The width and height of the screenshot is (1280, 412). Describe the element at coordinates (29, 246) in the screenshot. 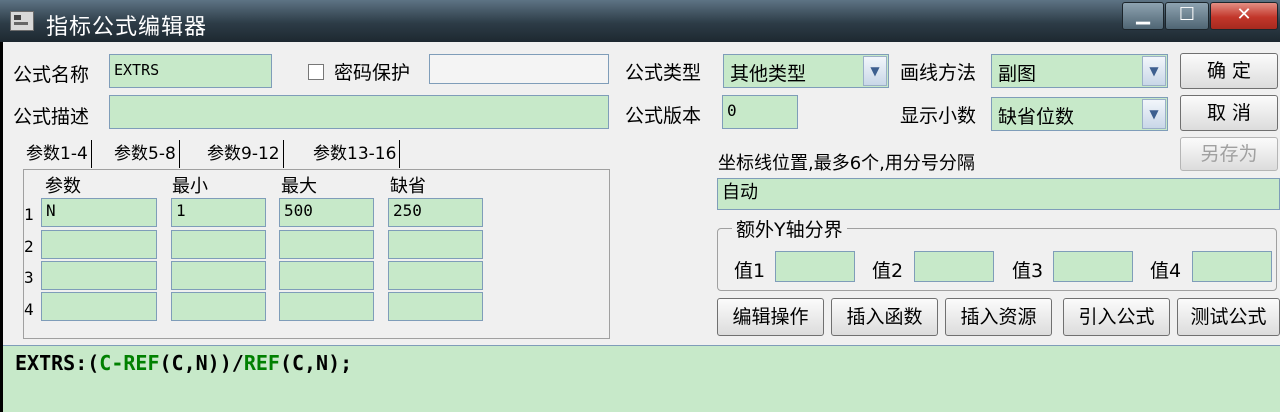

I see `row-number: 2` at that location.